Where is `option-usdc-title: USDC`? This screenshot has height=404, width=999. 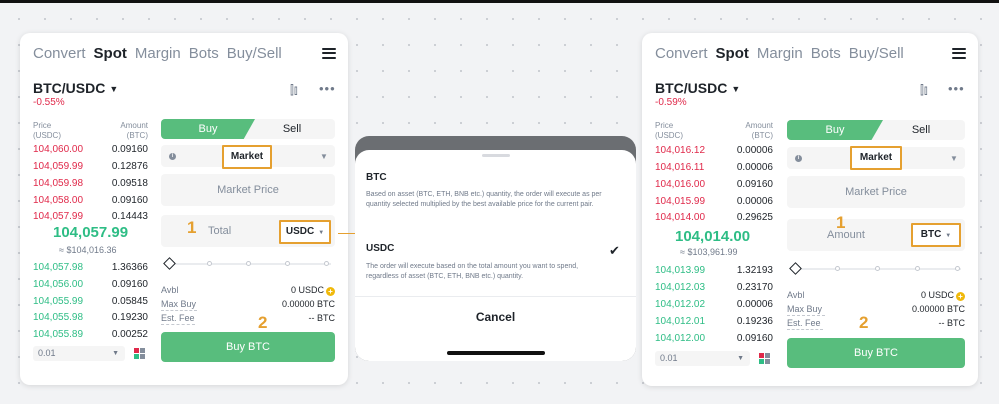
option-usdc-title: USDC is located at coordinates (380, 248).